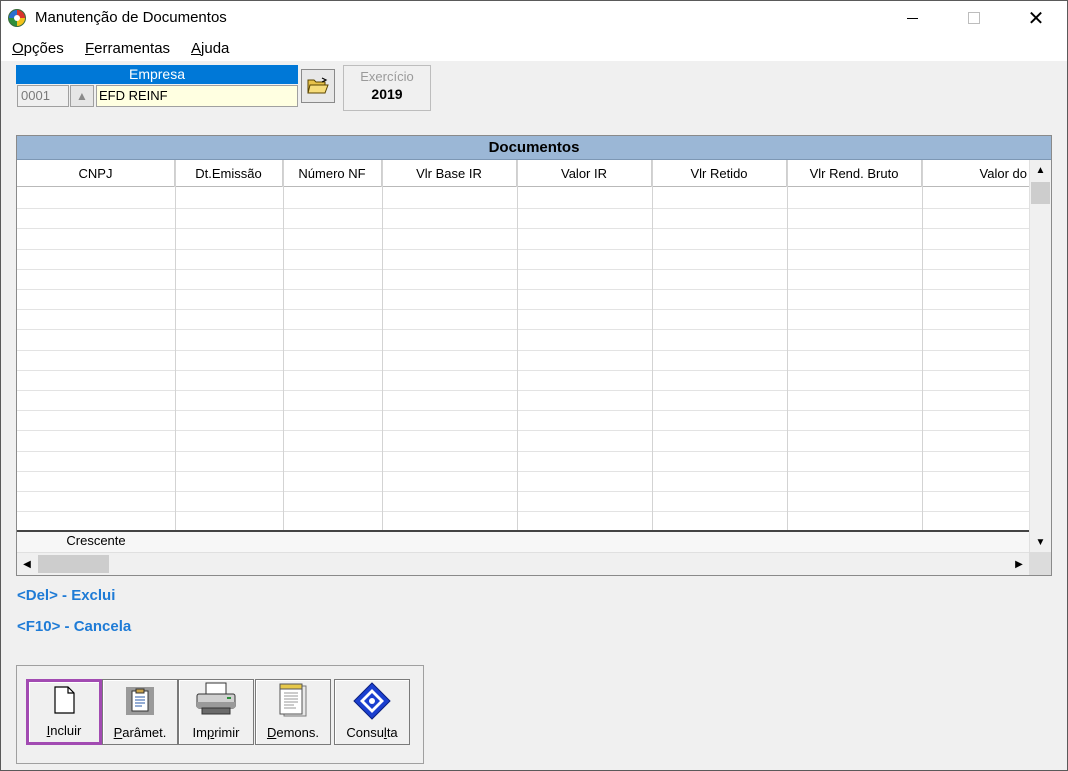  I want to click on col-valor-ir: Valor IR, so click(584, 173).